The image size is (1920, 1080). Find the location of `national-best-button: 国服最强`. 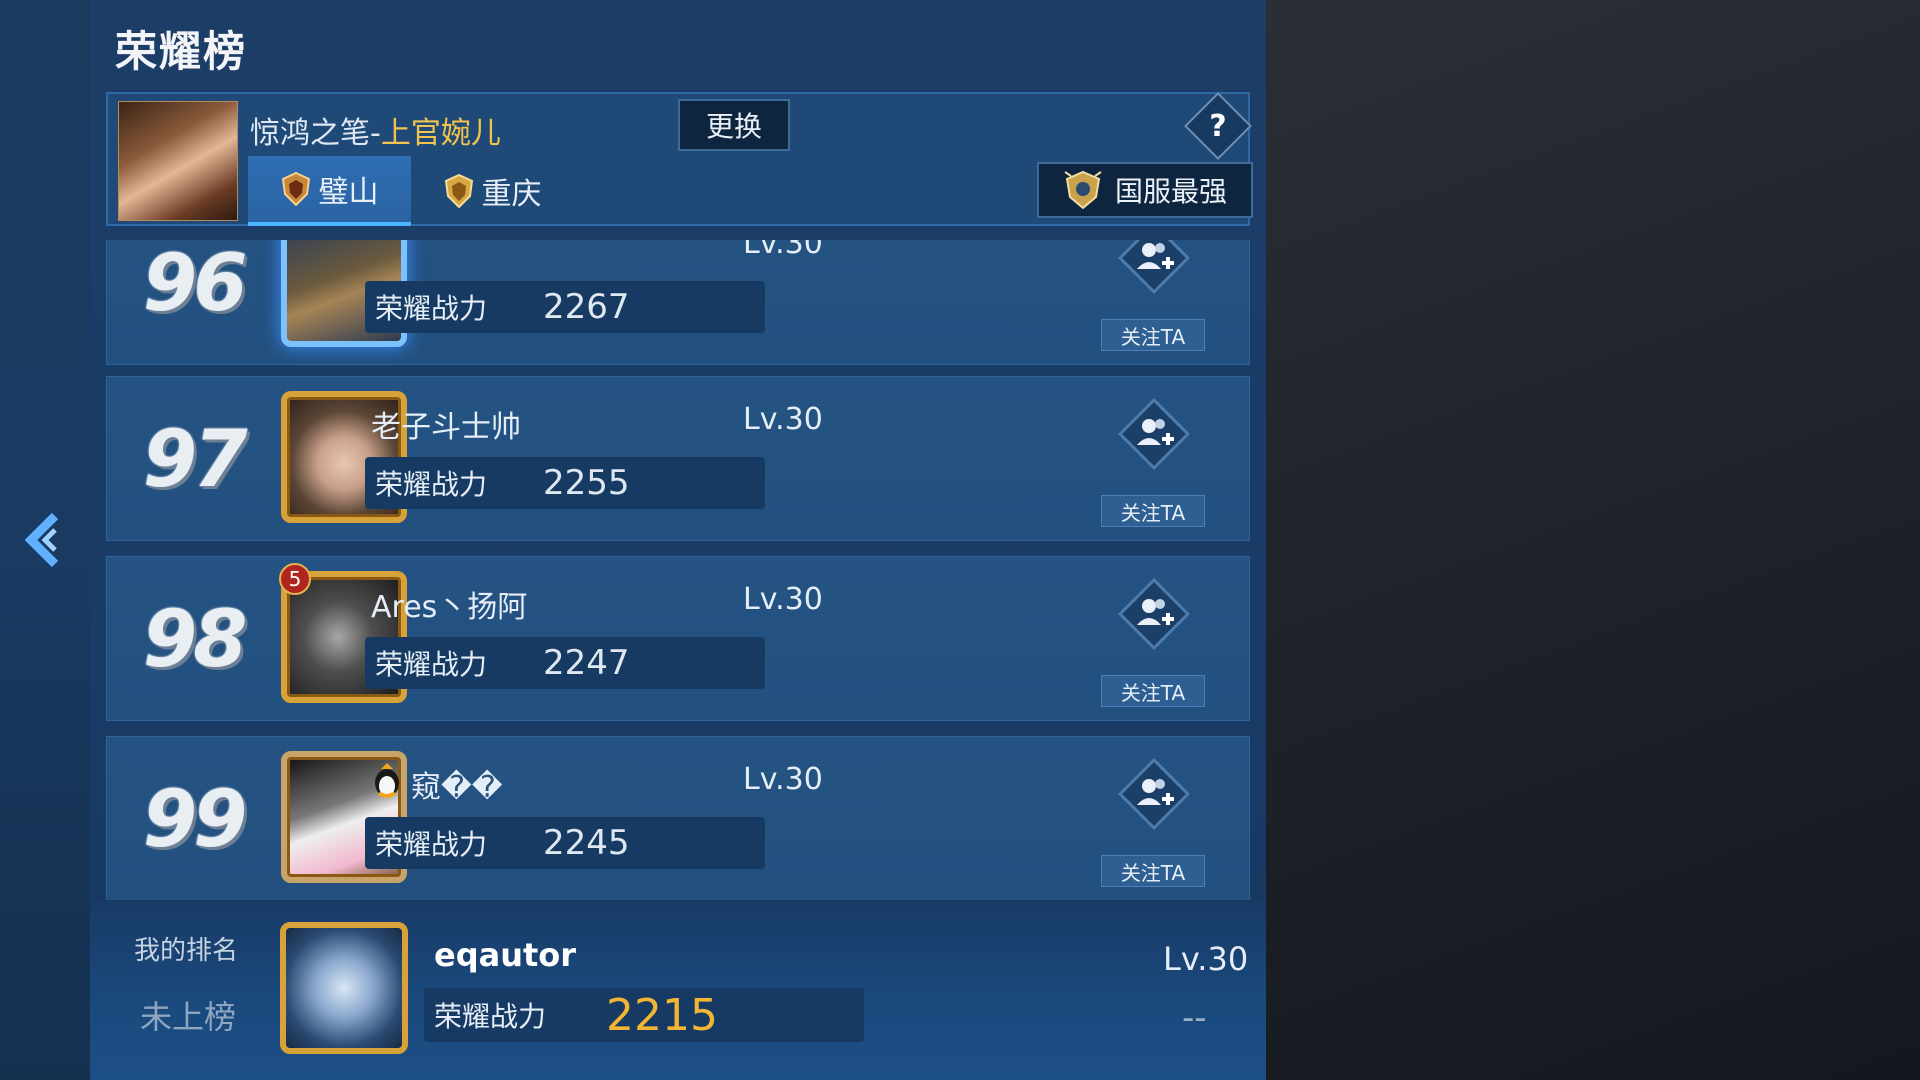

national-best-button: 国服最强 is located at coordinates (1145, 190).